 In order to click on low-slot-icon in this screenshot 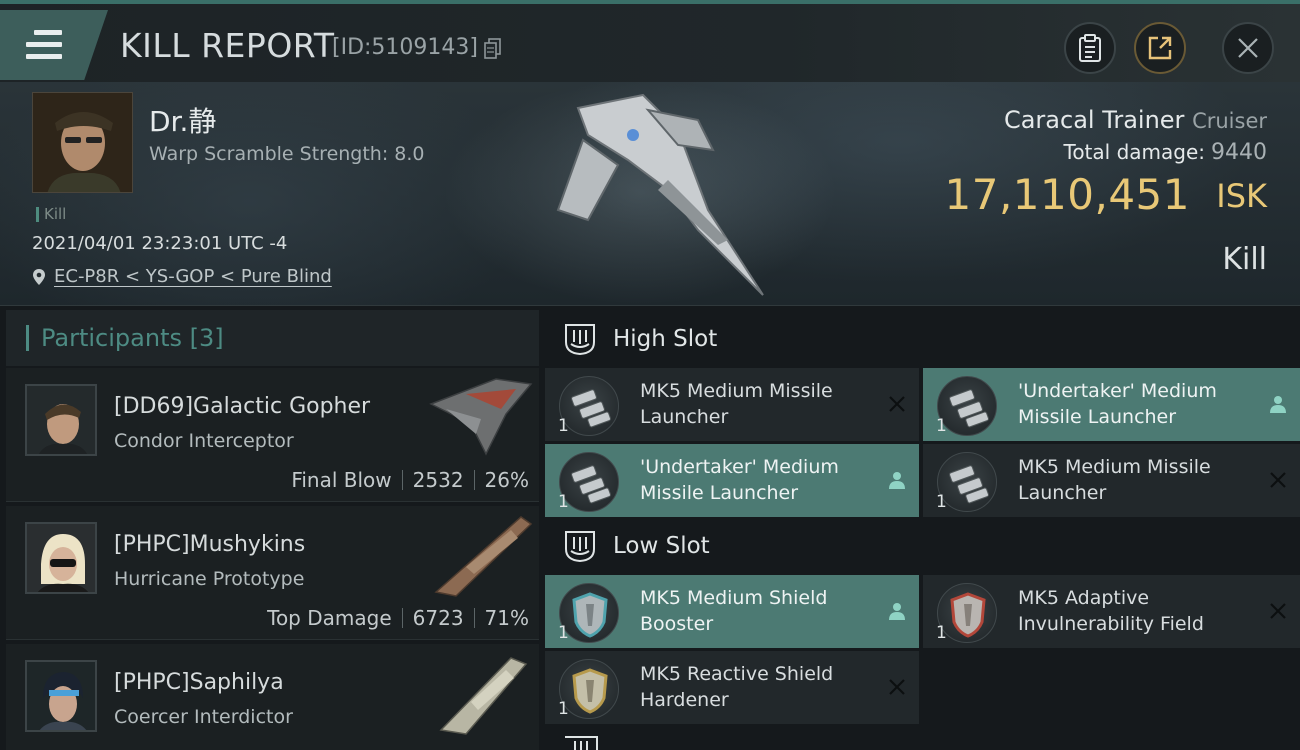, I will do `click(580, 547)`.